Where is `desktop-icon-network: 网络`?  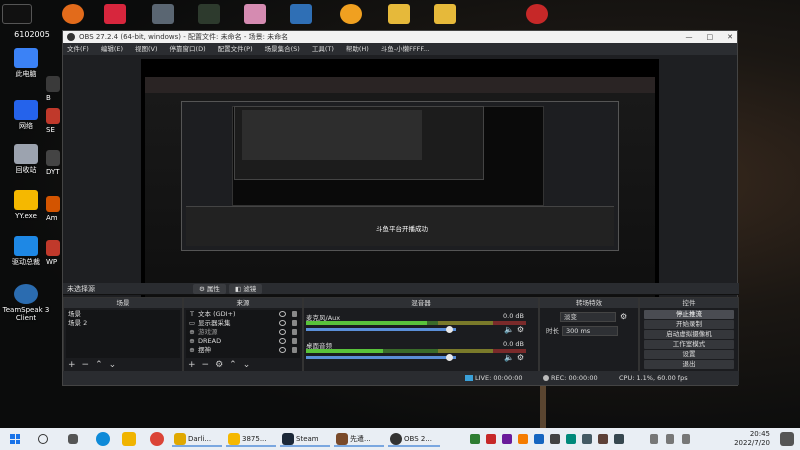 desktop-icon-network: 网络 is located at coordinates (26, 115).